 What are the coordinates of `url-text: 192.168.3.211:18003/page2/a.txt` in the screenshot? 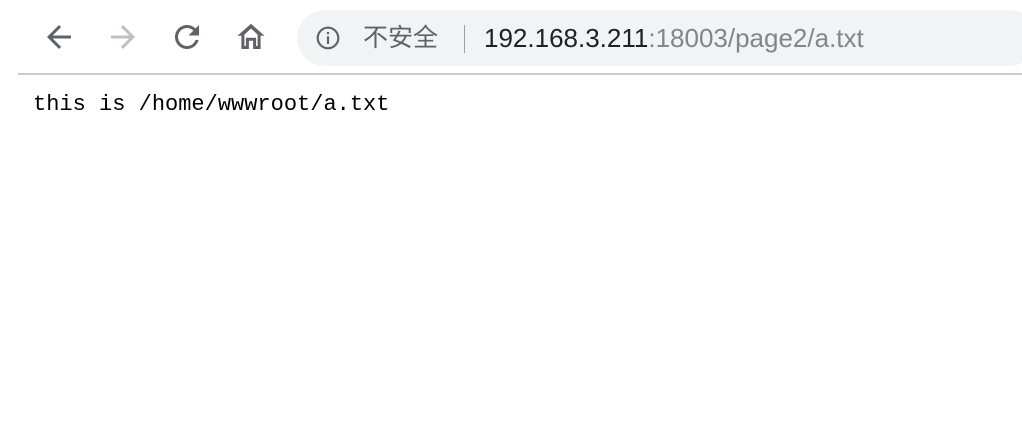 It's located at (674, 38).